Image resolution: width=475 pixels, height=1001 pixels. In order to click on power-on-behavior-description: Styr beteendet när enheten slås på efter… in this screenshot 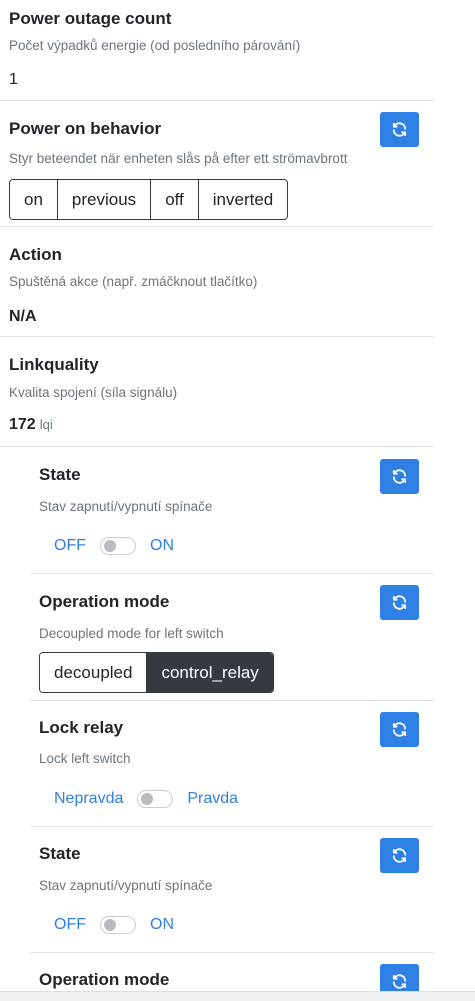, I will do `click(178, 158)`.